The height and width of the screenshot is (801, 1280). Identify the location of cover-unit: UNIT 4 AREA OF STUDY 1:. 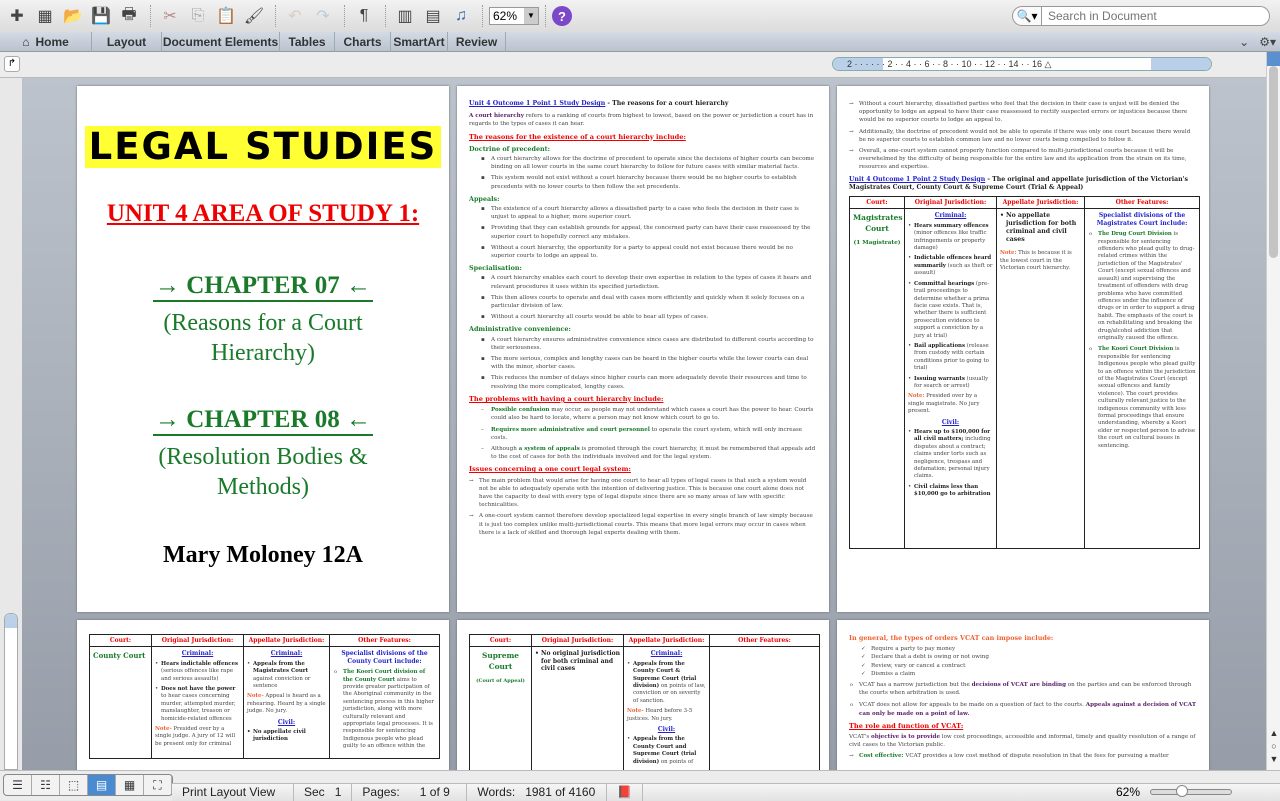
(263, 213).